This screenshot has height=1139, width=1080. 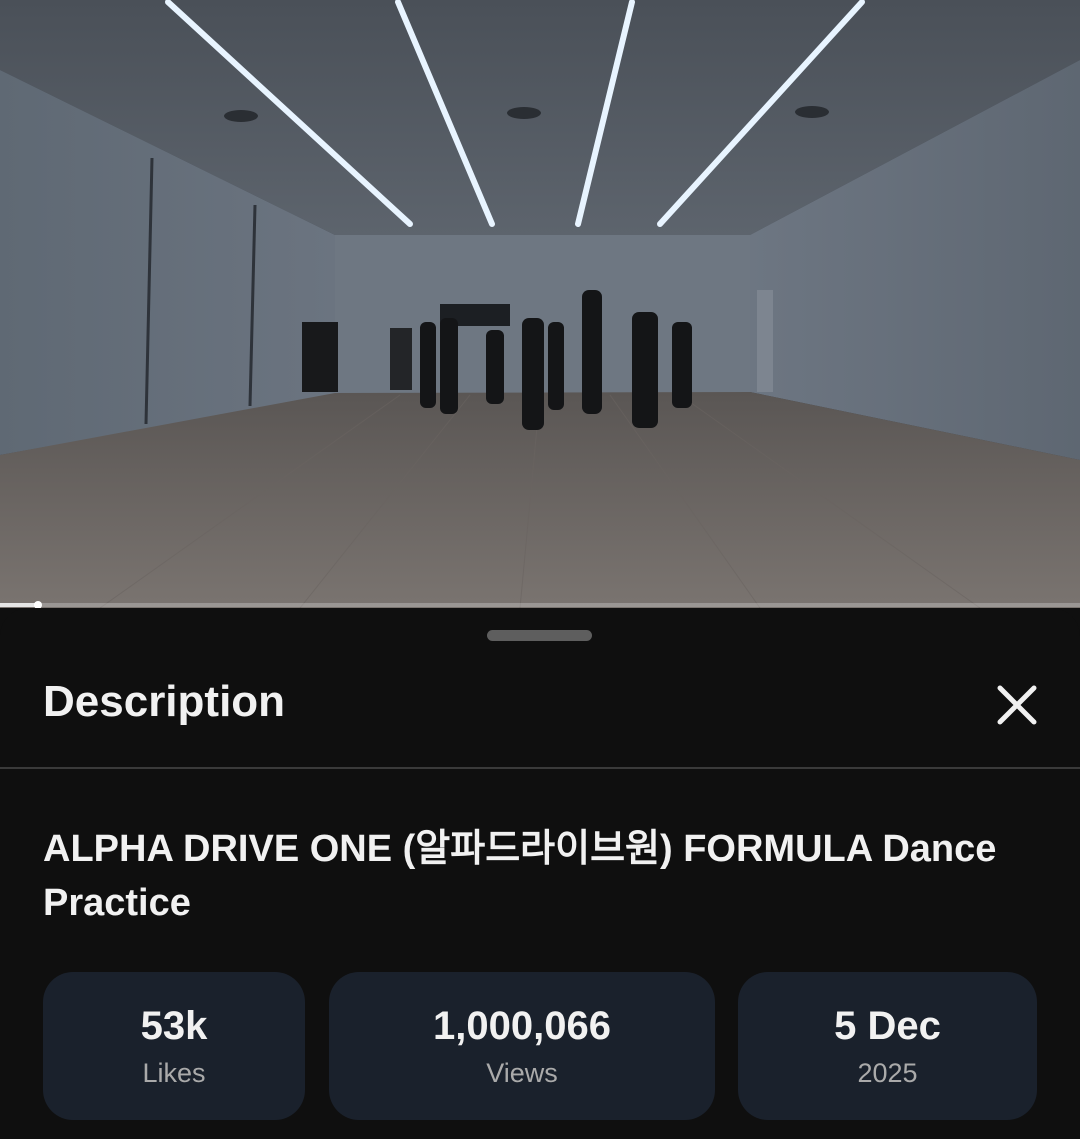 I want to click on close-button, so click(x=1017, y=705).